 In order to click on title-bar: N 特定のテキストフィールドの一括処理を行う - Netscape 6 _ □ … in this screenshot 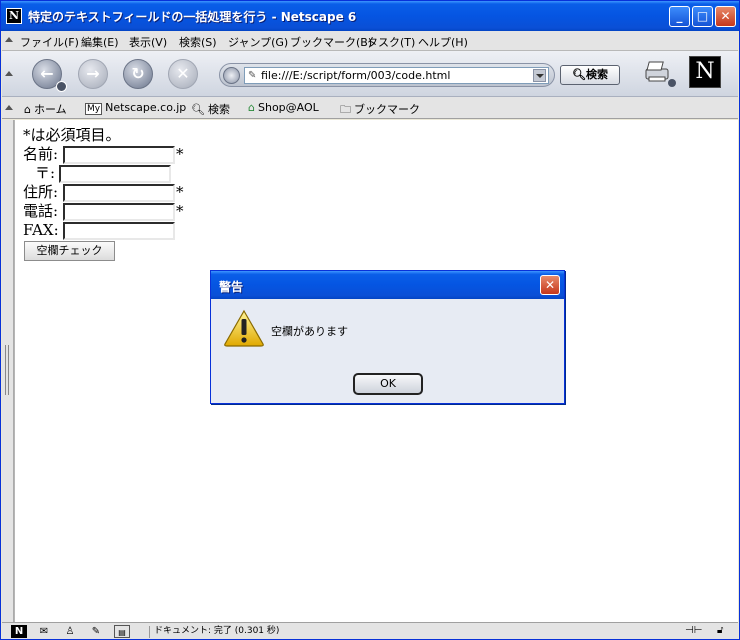, I will do `click(370, 16)`.